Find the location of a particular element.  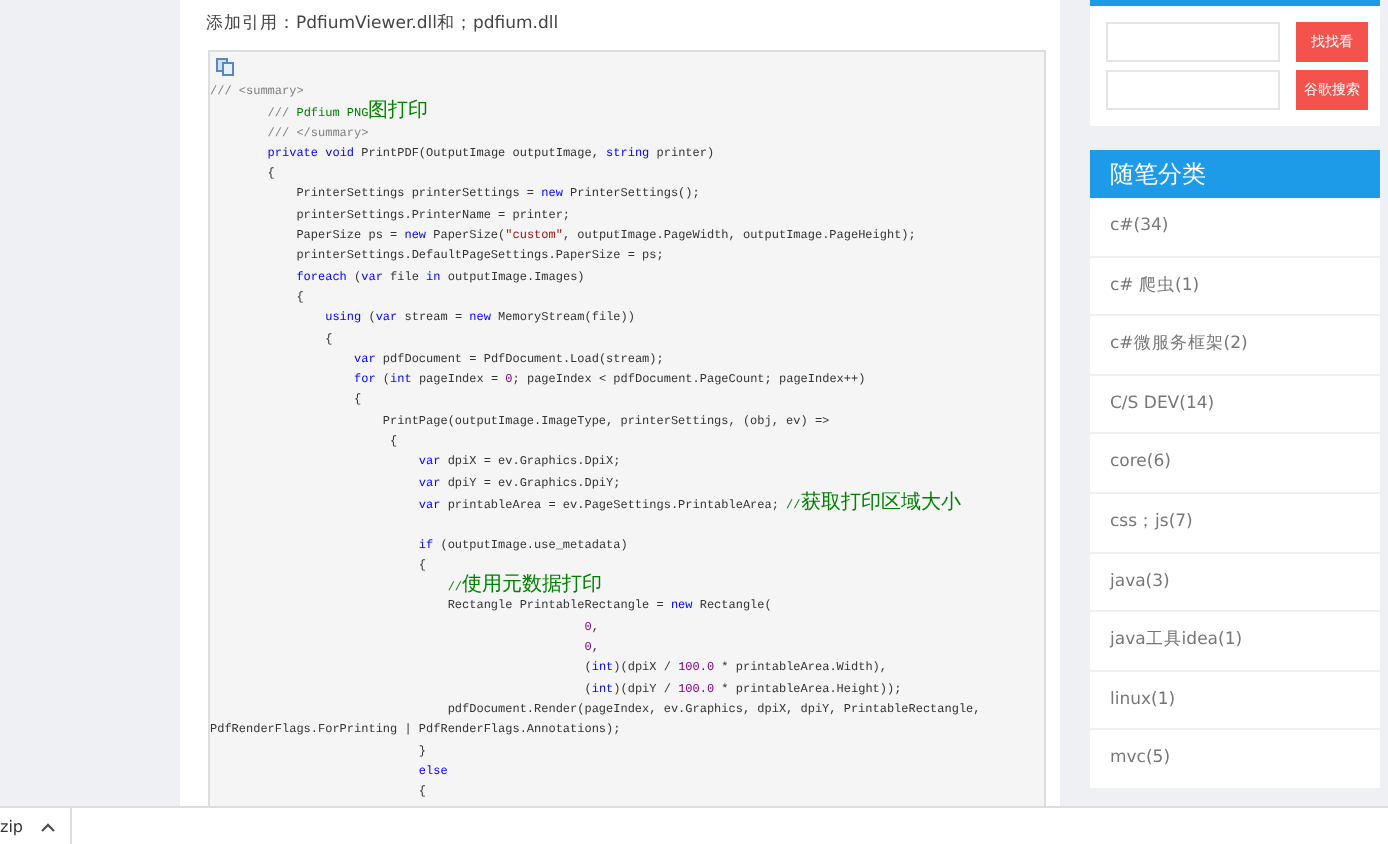

category-link: java工具idea(1) is located at coordinates (1235, 642).